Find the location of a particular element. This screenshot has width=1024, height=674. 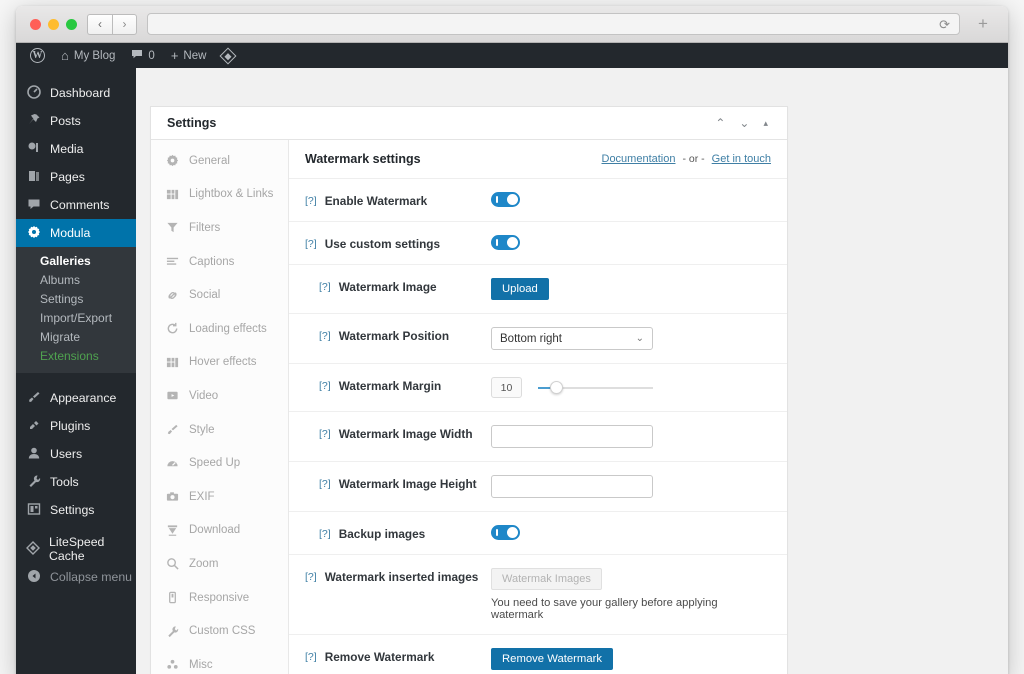

tab-zoom: Zoom is located at coordinates (219, 564).